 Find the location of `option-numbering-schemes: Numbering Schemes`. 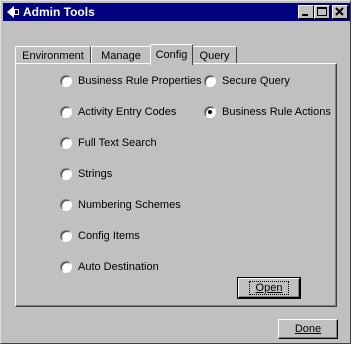

option-numbering-schemes: Numbering Schemes is located at coordinates (120, 205).